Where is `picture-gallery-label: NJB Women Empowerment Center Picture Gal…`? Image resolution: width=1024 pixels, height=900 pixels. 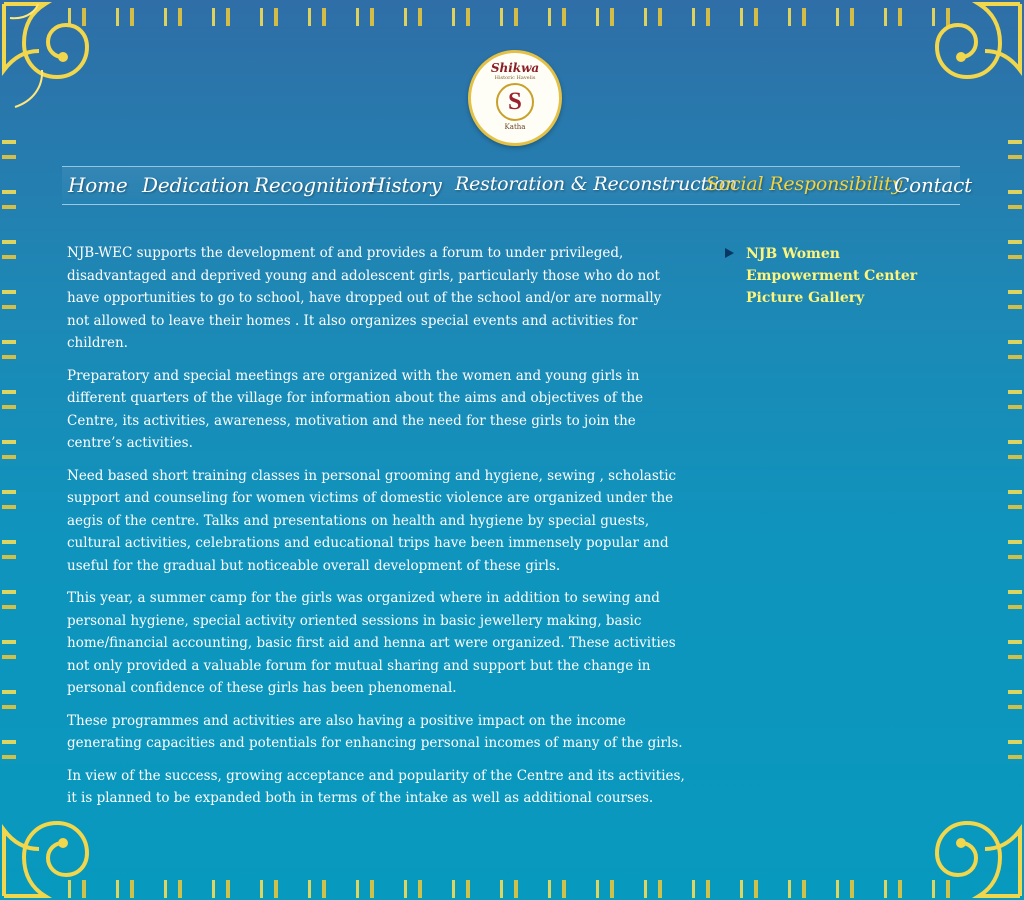
picture-gallery-label: NJB Women Empowerment Center Picture Gal… is located at coordinates (832, 276).